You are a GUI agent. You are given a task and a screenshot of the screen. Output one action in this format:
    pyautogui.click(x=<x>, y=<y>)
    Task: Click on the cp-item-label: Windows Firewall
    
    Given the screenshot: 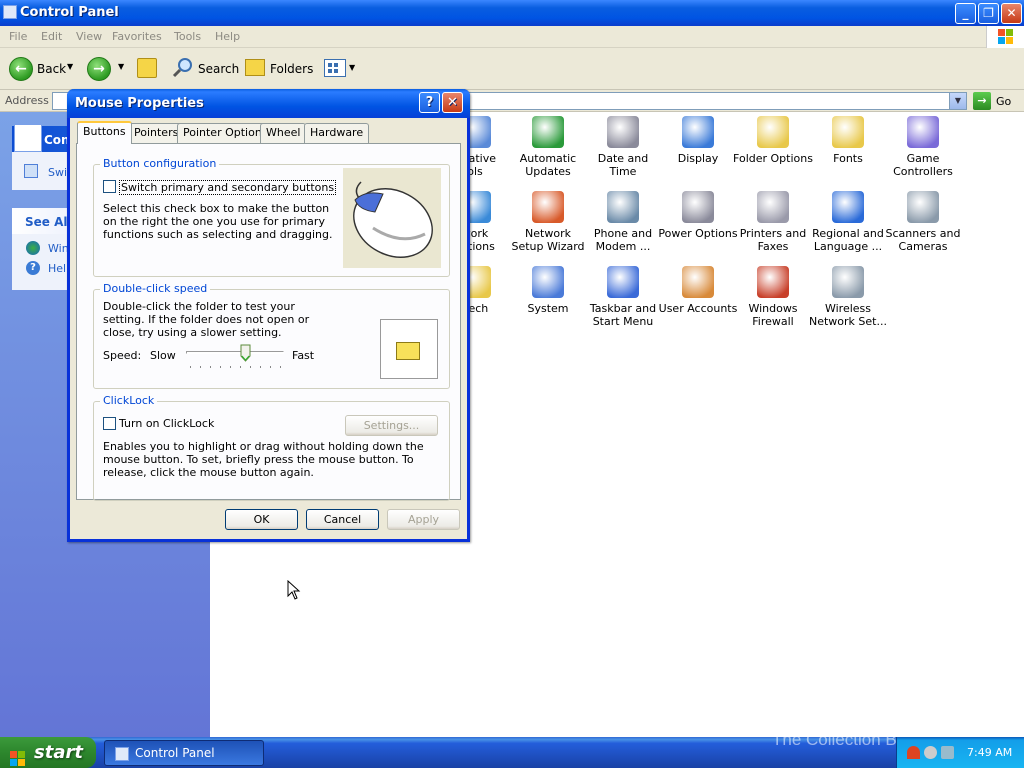 What is the action you would take?
    pyautogui.click(x=773, y=315)
    